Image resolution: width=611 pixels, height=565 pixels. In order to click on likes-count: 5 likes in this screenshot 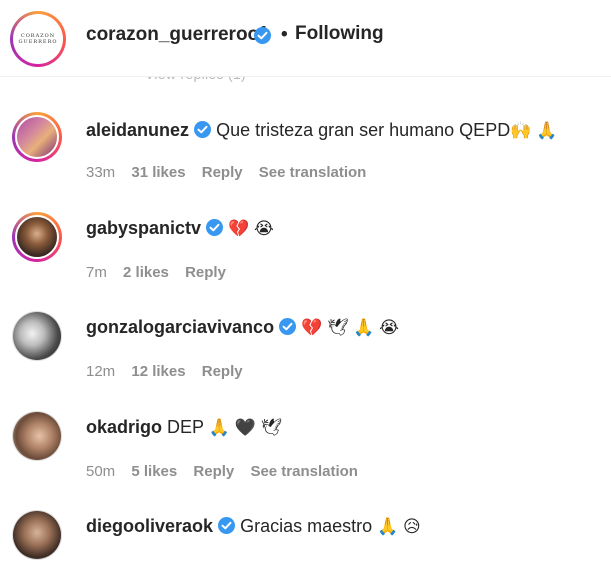, I will do `click(154, 471)`.